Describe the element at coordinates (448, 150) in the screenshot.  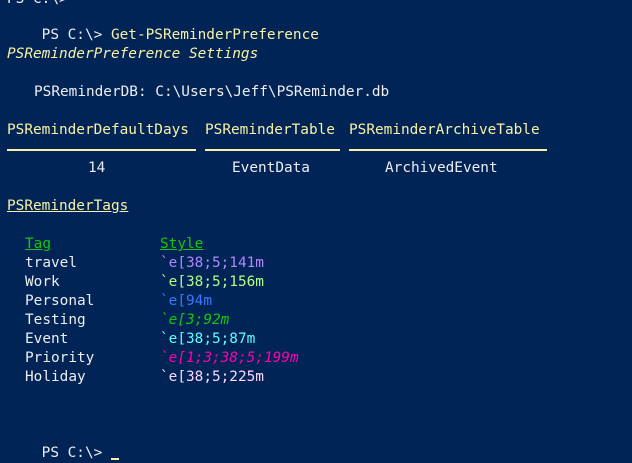
I see `header-rule-archive-table` at that location.